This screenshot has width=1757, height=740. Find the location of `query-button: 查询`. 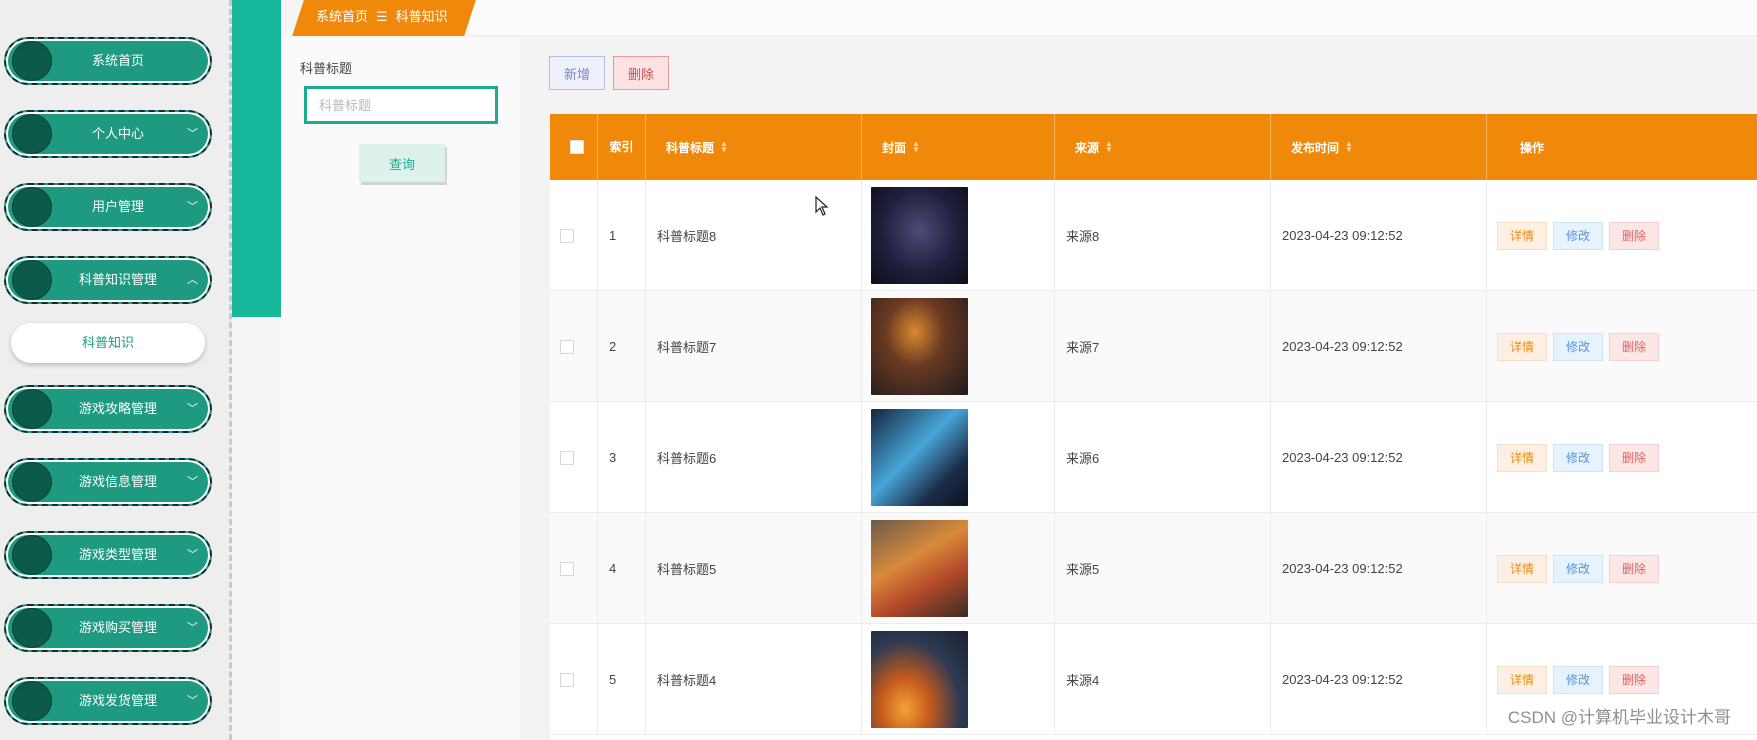

query-button: 查询 is located at coordinates (402, 163).